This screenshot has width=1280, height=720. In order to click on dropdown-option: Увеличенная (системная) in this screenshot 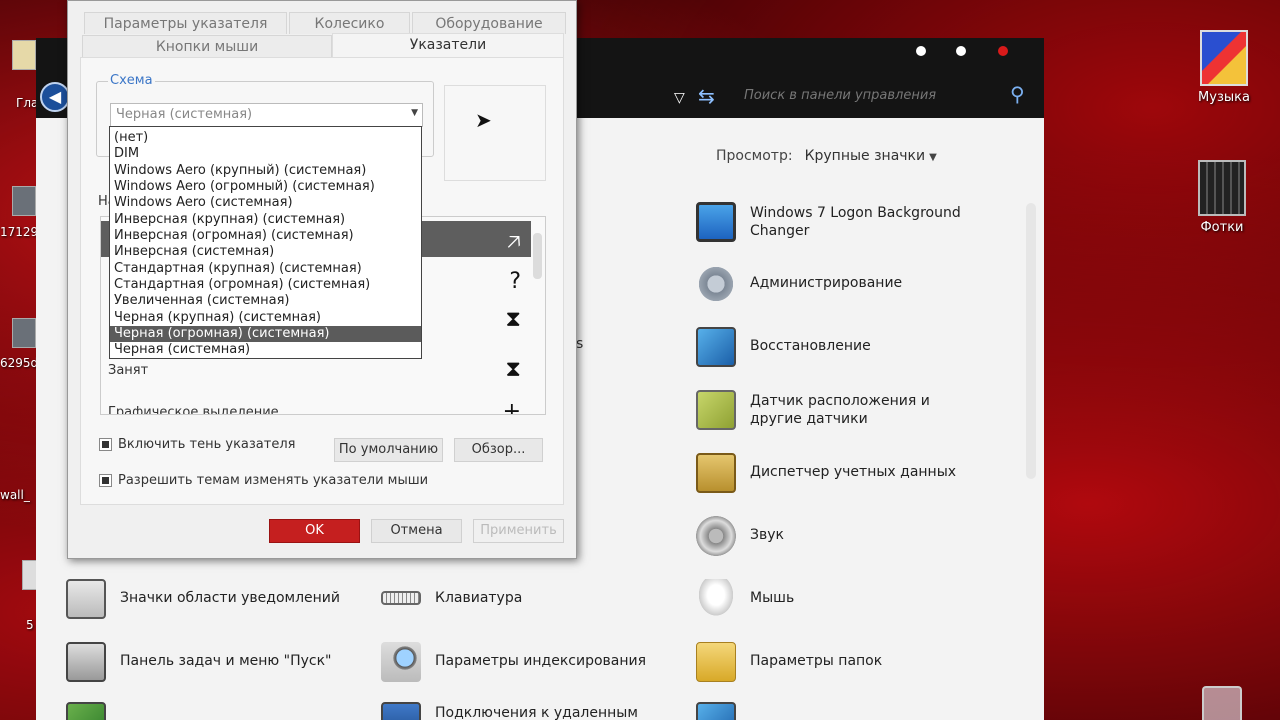, I will do `click(265, 301)`.